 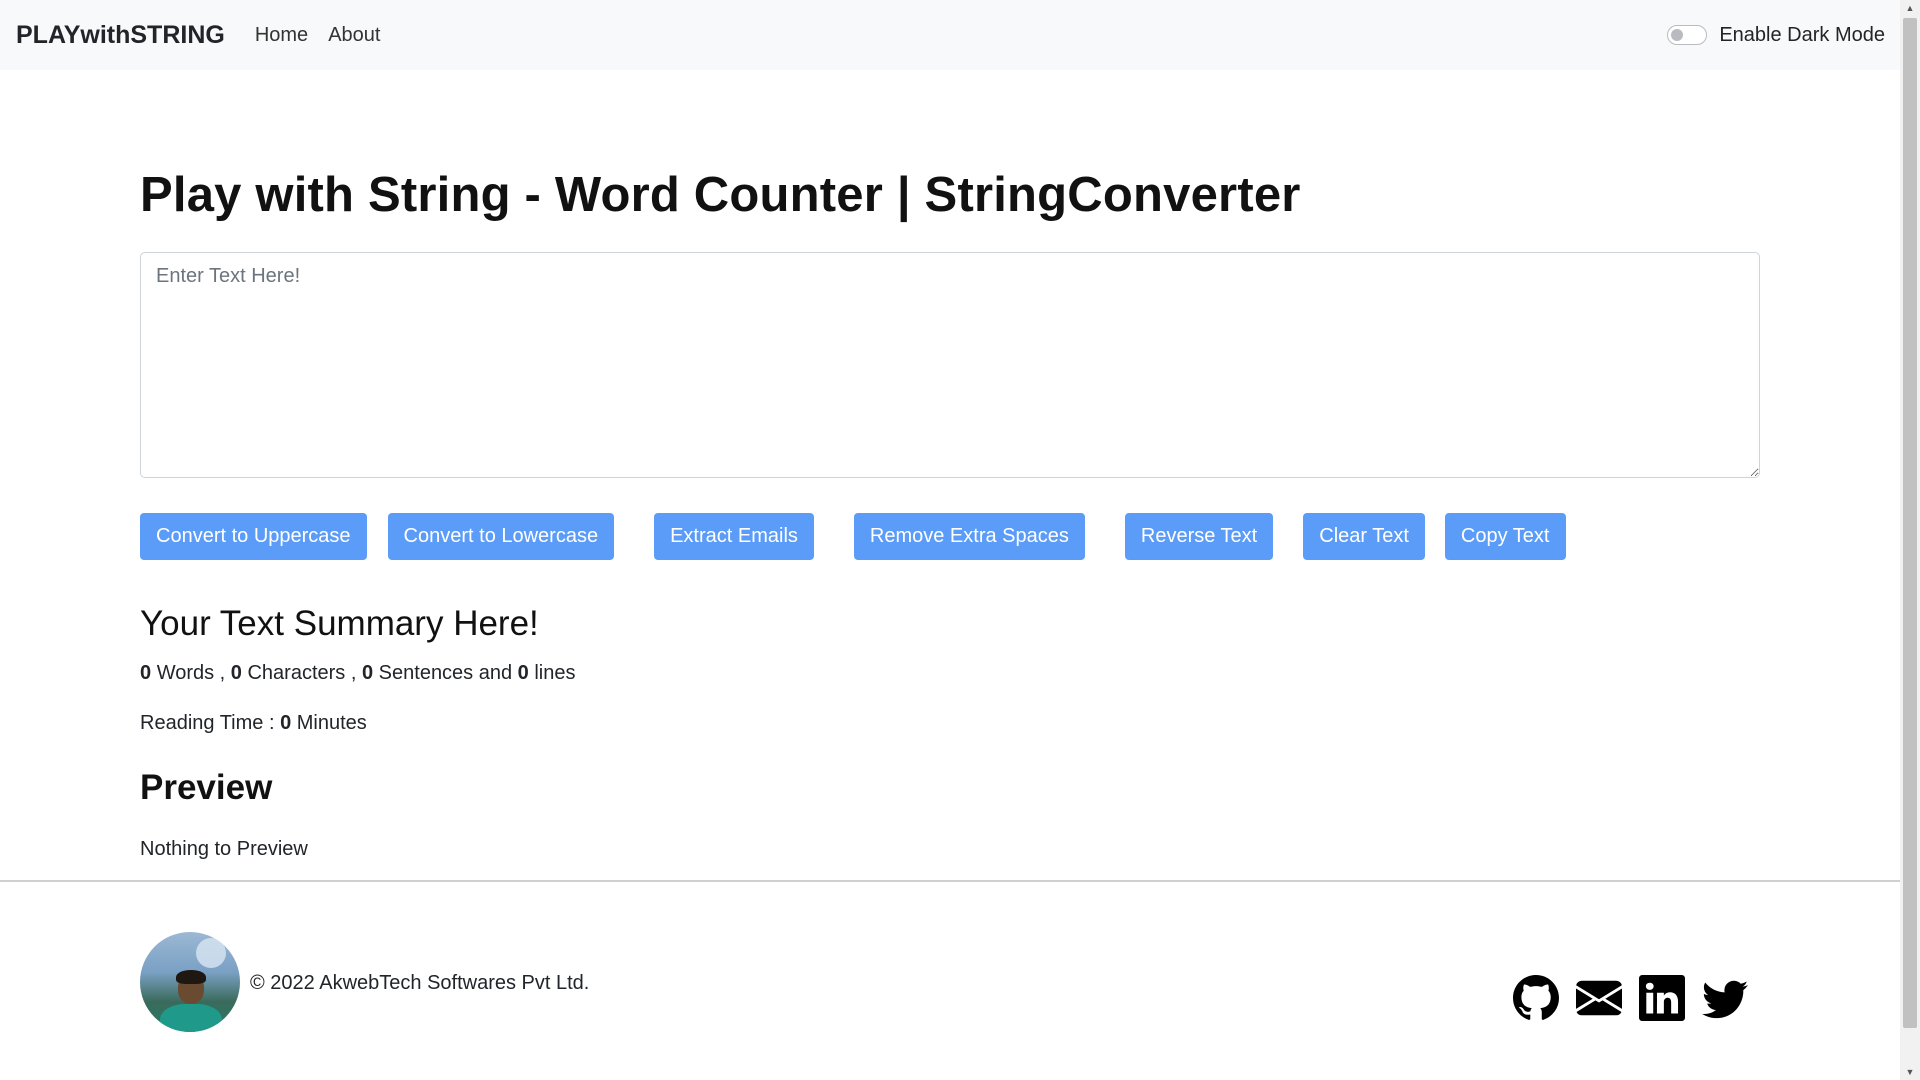 I want to click on scroll-down-arrow-icon: ▼, so click(x=1910, y=1072).